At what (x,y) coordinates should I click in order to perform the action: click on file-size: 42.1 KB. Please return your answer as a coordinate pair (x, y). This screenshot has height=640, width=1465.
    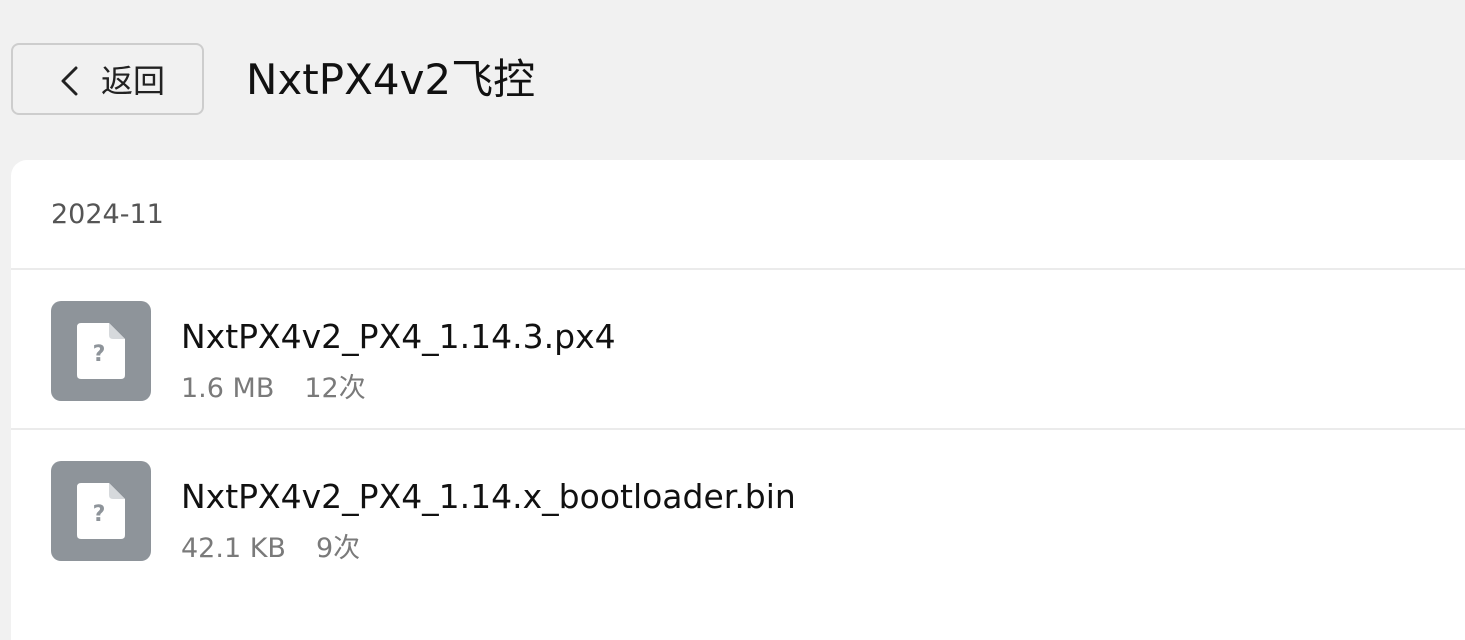
    Looking at the image, I should click on (233, 548).